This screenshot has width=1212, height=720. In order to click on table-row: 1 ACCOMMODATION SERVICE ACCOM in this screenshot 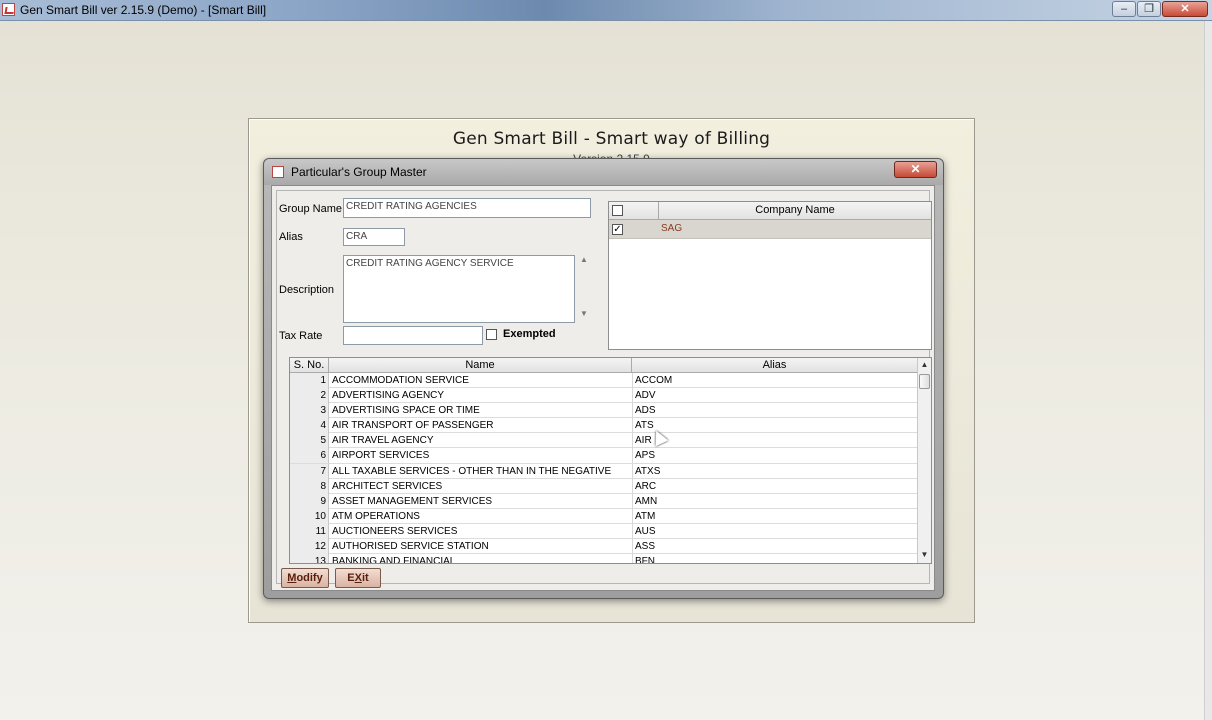, I will do `click(603, 381)`.